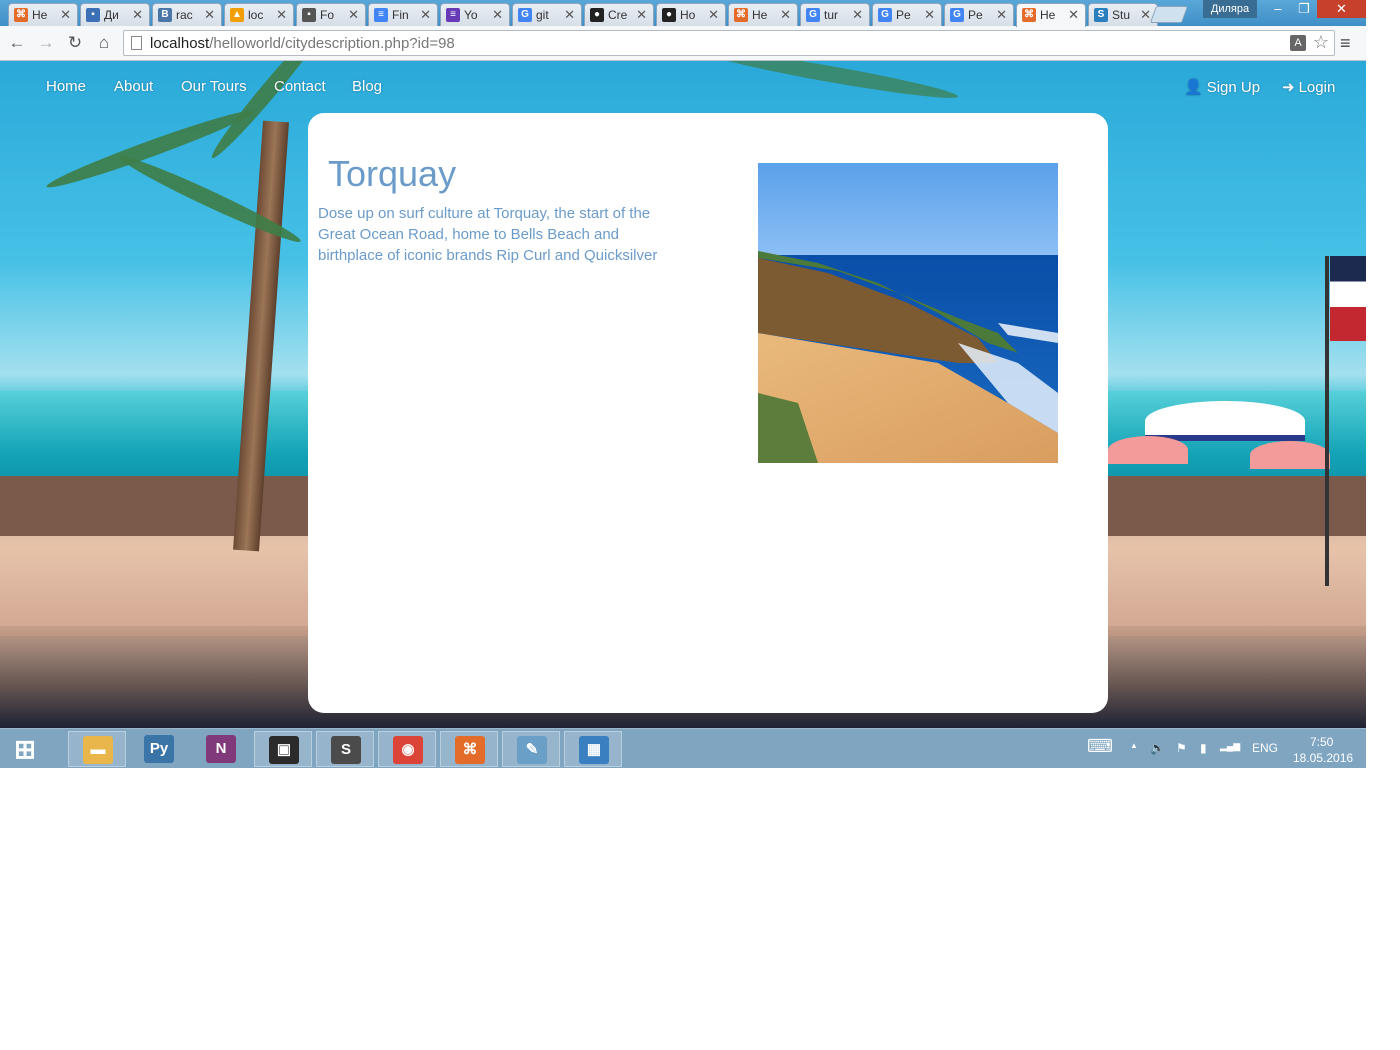 This screenshot has height=1050, width=1400. What do you see at coordinates (1265, 748) in the screenshot?
I see `language-indicator: ENG` at bounding box center [1265, 748].